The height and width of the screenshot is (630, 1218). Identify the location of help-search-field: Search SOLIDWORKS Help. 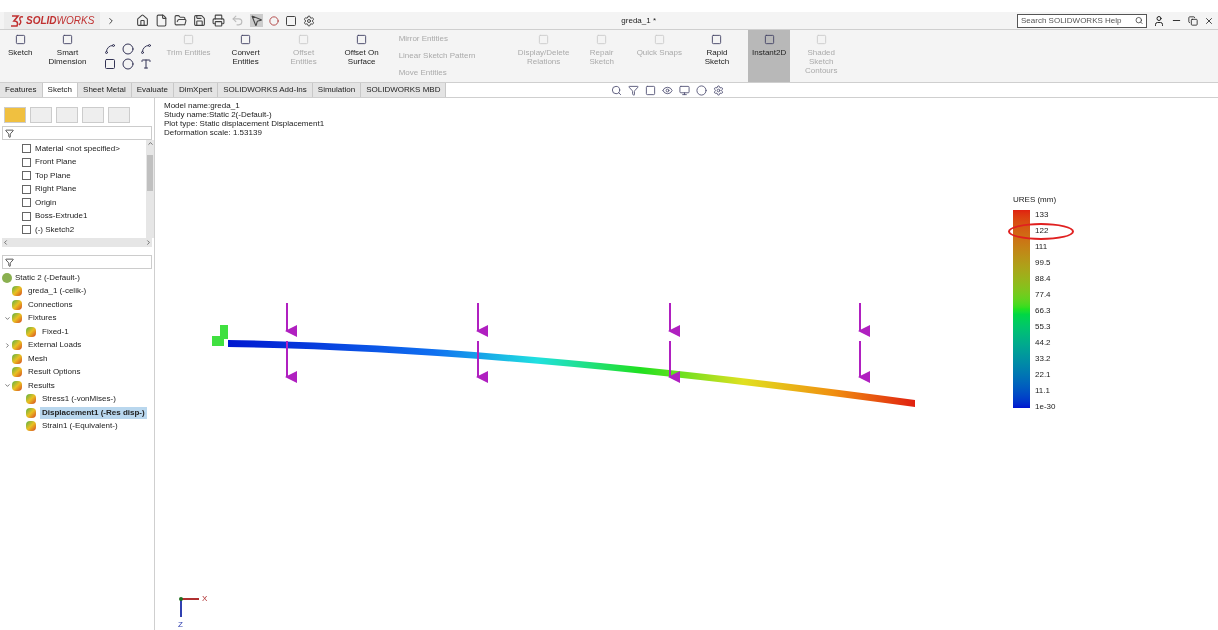
(1082, 20).